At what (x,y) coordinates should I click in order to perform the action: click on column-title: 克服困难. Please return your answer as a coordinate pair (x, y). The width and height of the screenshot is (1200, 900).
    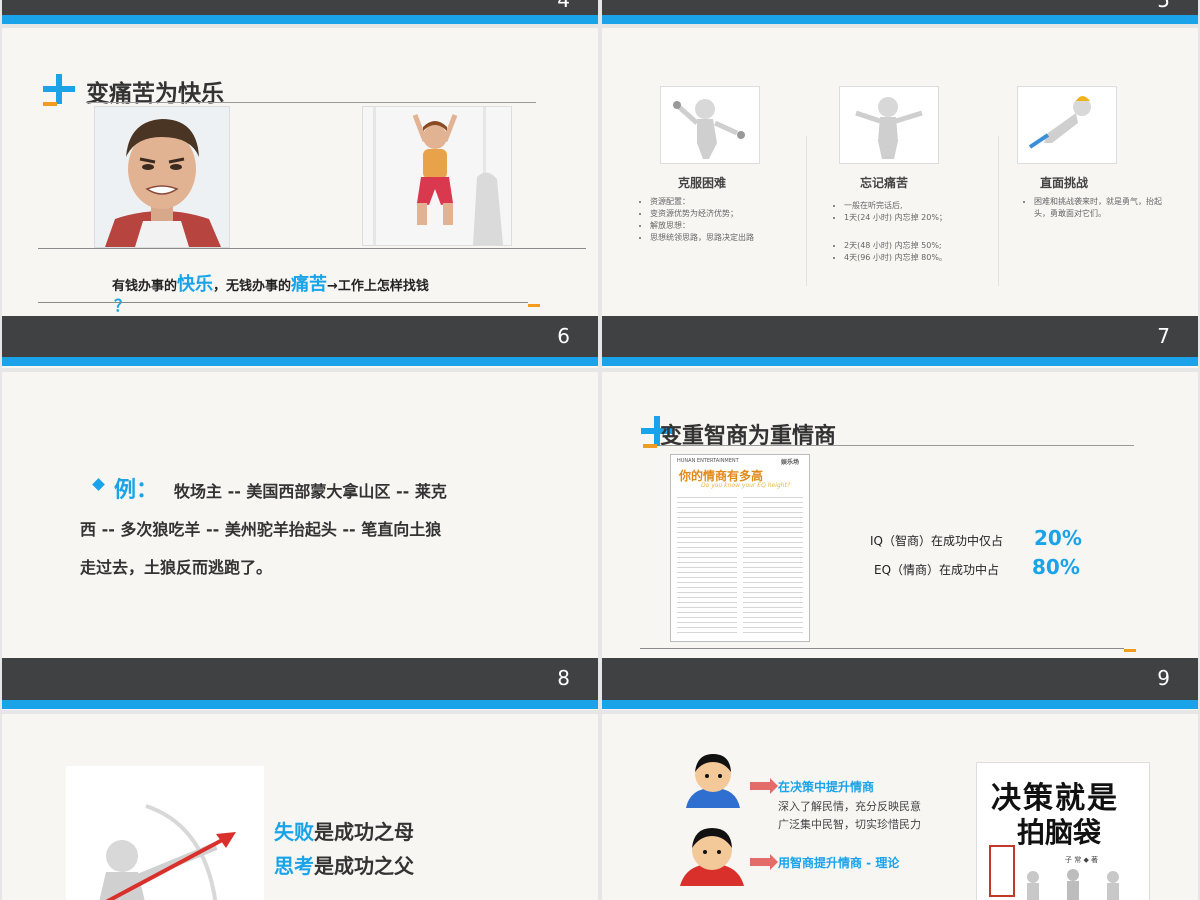
    Looking at the image, I should click on (702, 183).